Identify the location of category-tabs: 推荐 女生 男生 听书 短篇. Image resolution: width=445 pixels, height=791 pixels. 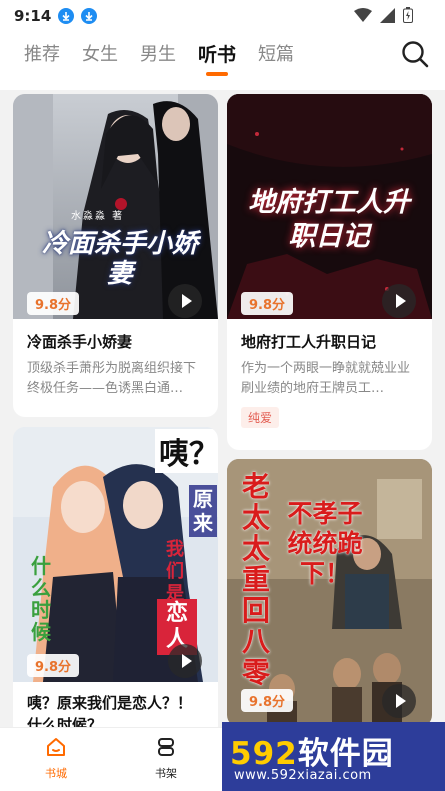
(159, 59).